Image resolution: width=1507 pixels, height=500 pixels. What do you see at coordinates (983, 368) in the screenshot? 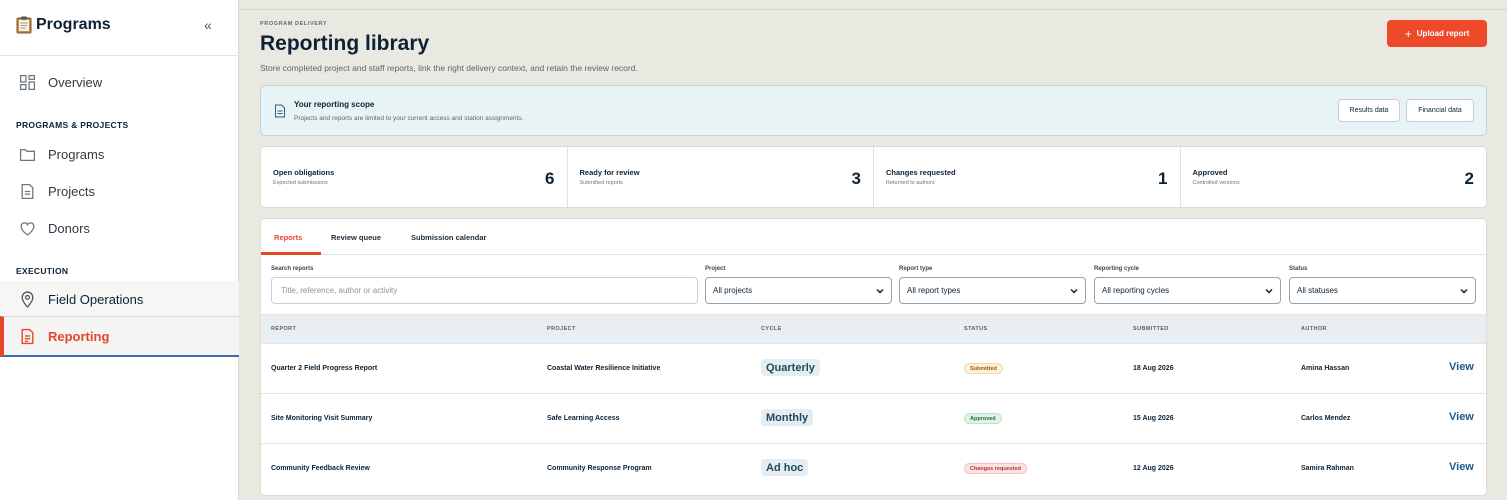
I see `status-badge: Submitted` at bounding box center [983, 368].